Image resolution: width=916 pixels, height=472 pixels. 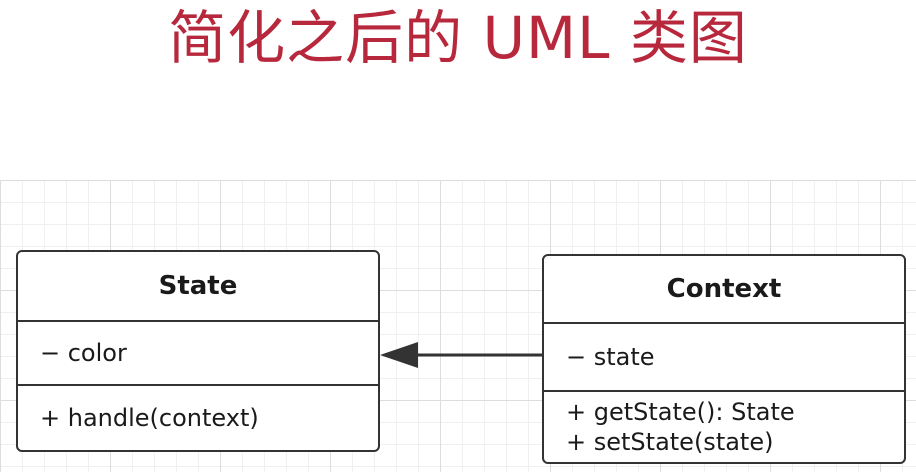 I want to click on operations-section-state: + handle(context), so click(x=198, y=417).